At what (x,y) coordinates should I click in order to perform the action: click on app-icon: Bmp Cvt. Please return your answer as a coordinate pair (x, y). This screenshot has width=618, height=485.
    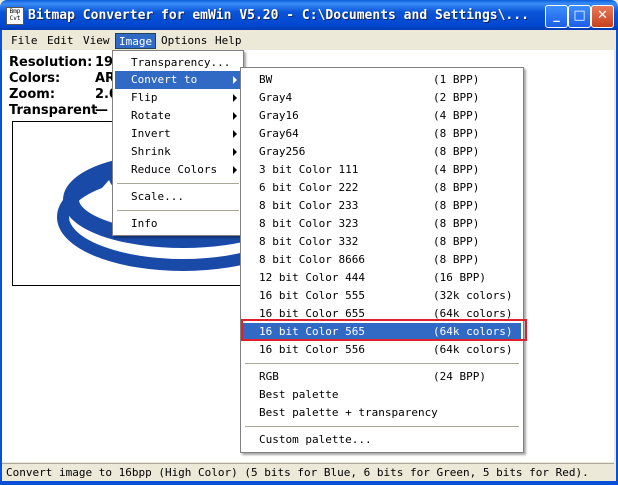
    Looking at the image, I should click on (15, 16).